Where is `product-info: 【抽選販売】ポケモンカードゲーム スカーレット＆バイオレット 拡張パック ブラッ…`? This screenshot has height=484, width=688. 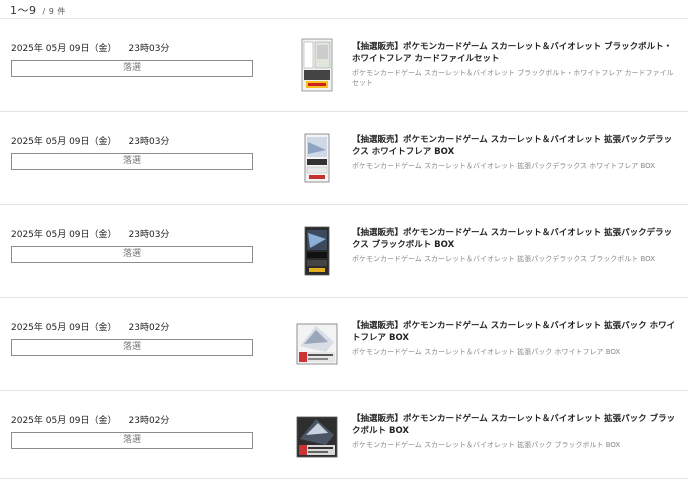 product-info: 【抽選販売】ポケモンカードゲーム スカーレット＆バイオレット 拡張パック ブラッ… is located at coordinates (516, 431).